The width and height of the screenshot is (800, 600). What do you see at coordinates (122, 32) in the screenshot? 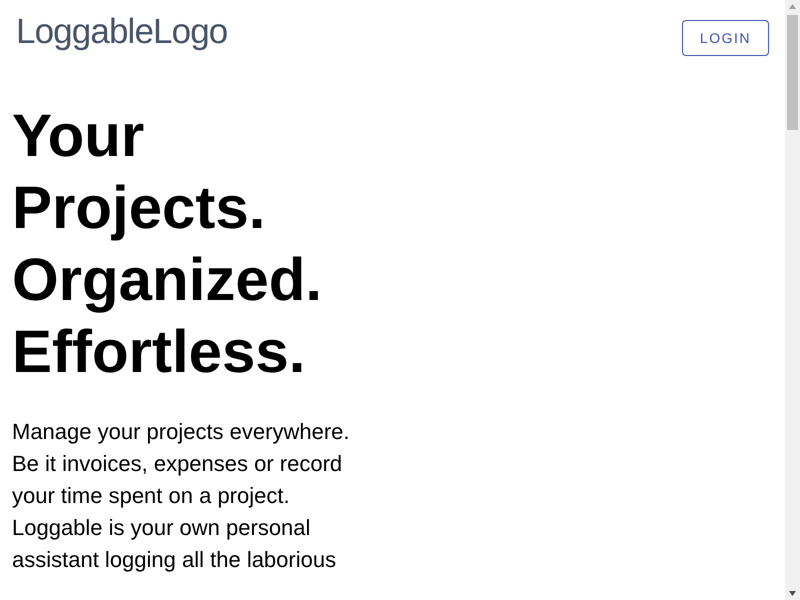
I see `logo-text: LoggableLogo` at bounding box center [122, 32].